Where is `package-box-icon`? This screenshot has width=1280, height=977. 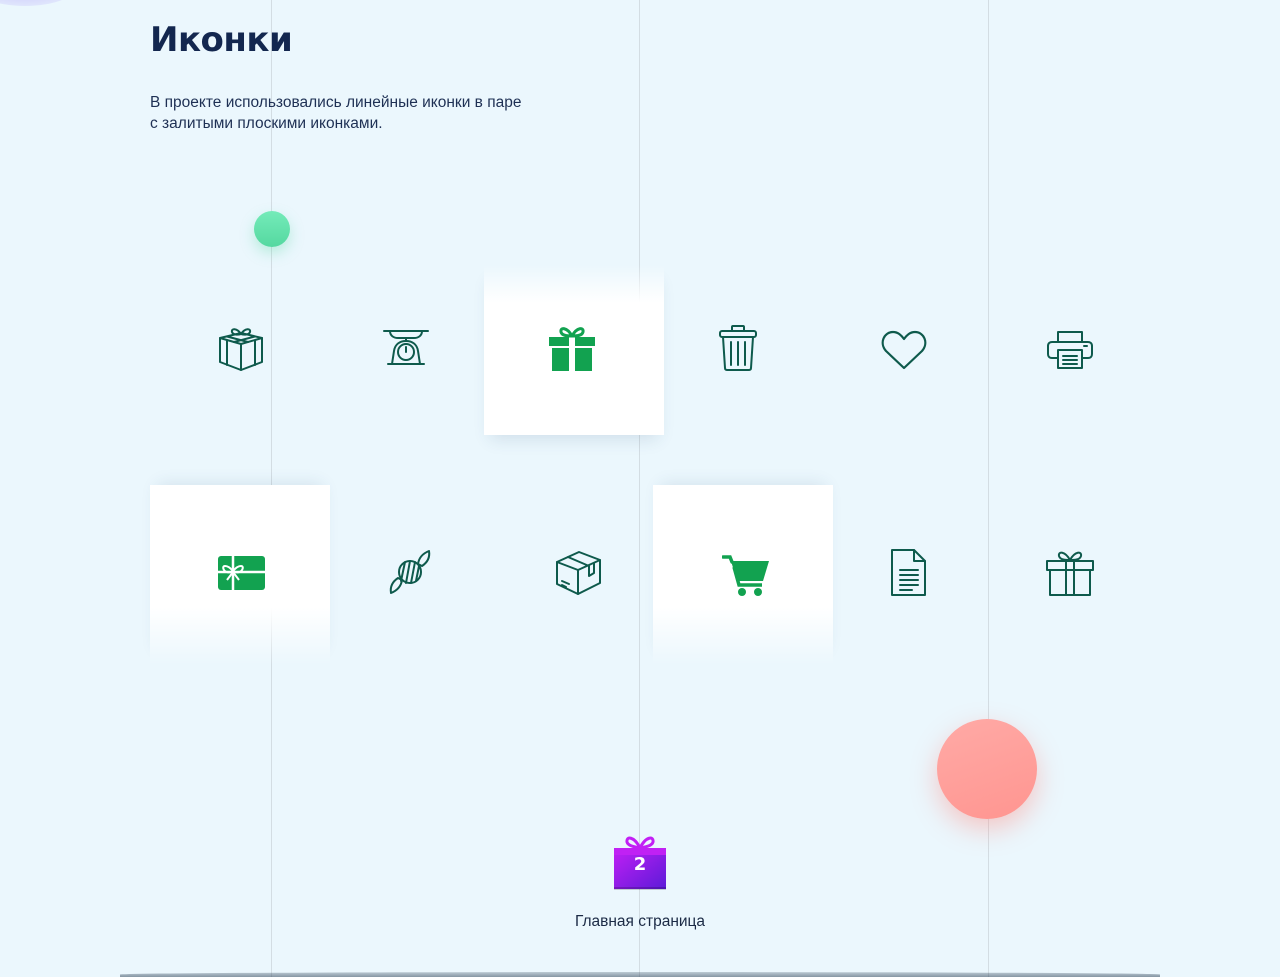 package-box-icon is located at coordinates (578, 572).